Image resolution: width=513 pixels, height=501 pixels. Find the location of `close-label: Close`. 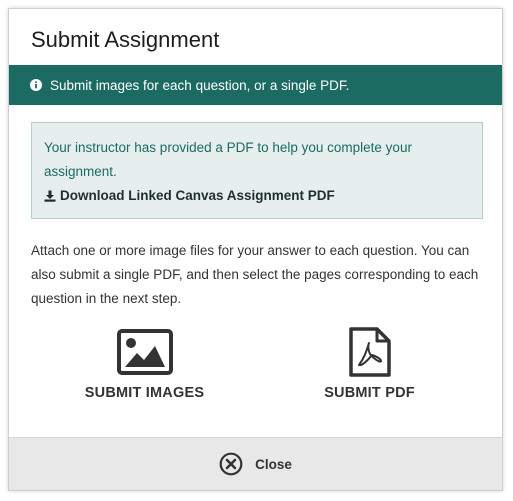

close-label: Close is located at coordinates (273, 464).